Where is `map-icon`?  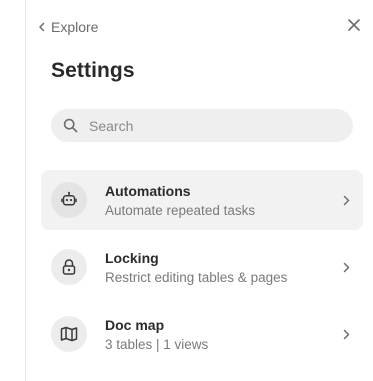
map-icon is located at coordinates (69, 334).